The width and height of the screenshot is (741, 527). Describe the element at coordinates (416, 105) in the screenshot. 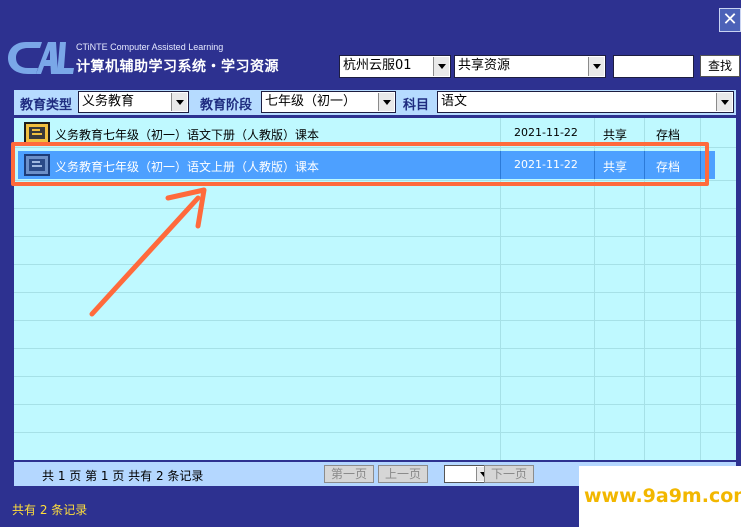

I see `subject-label: 科目` at that location.